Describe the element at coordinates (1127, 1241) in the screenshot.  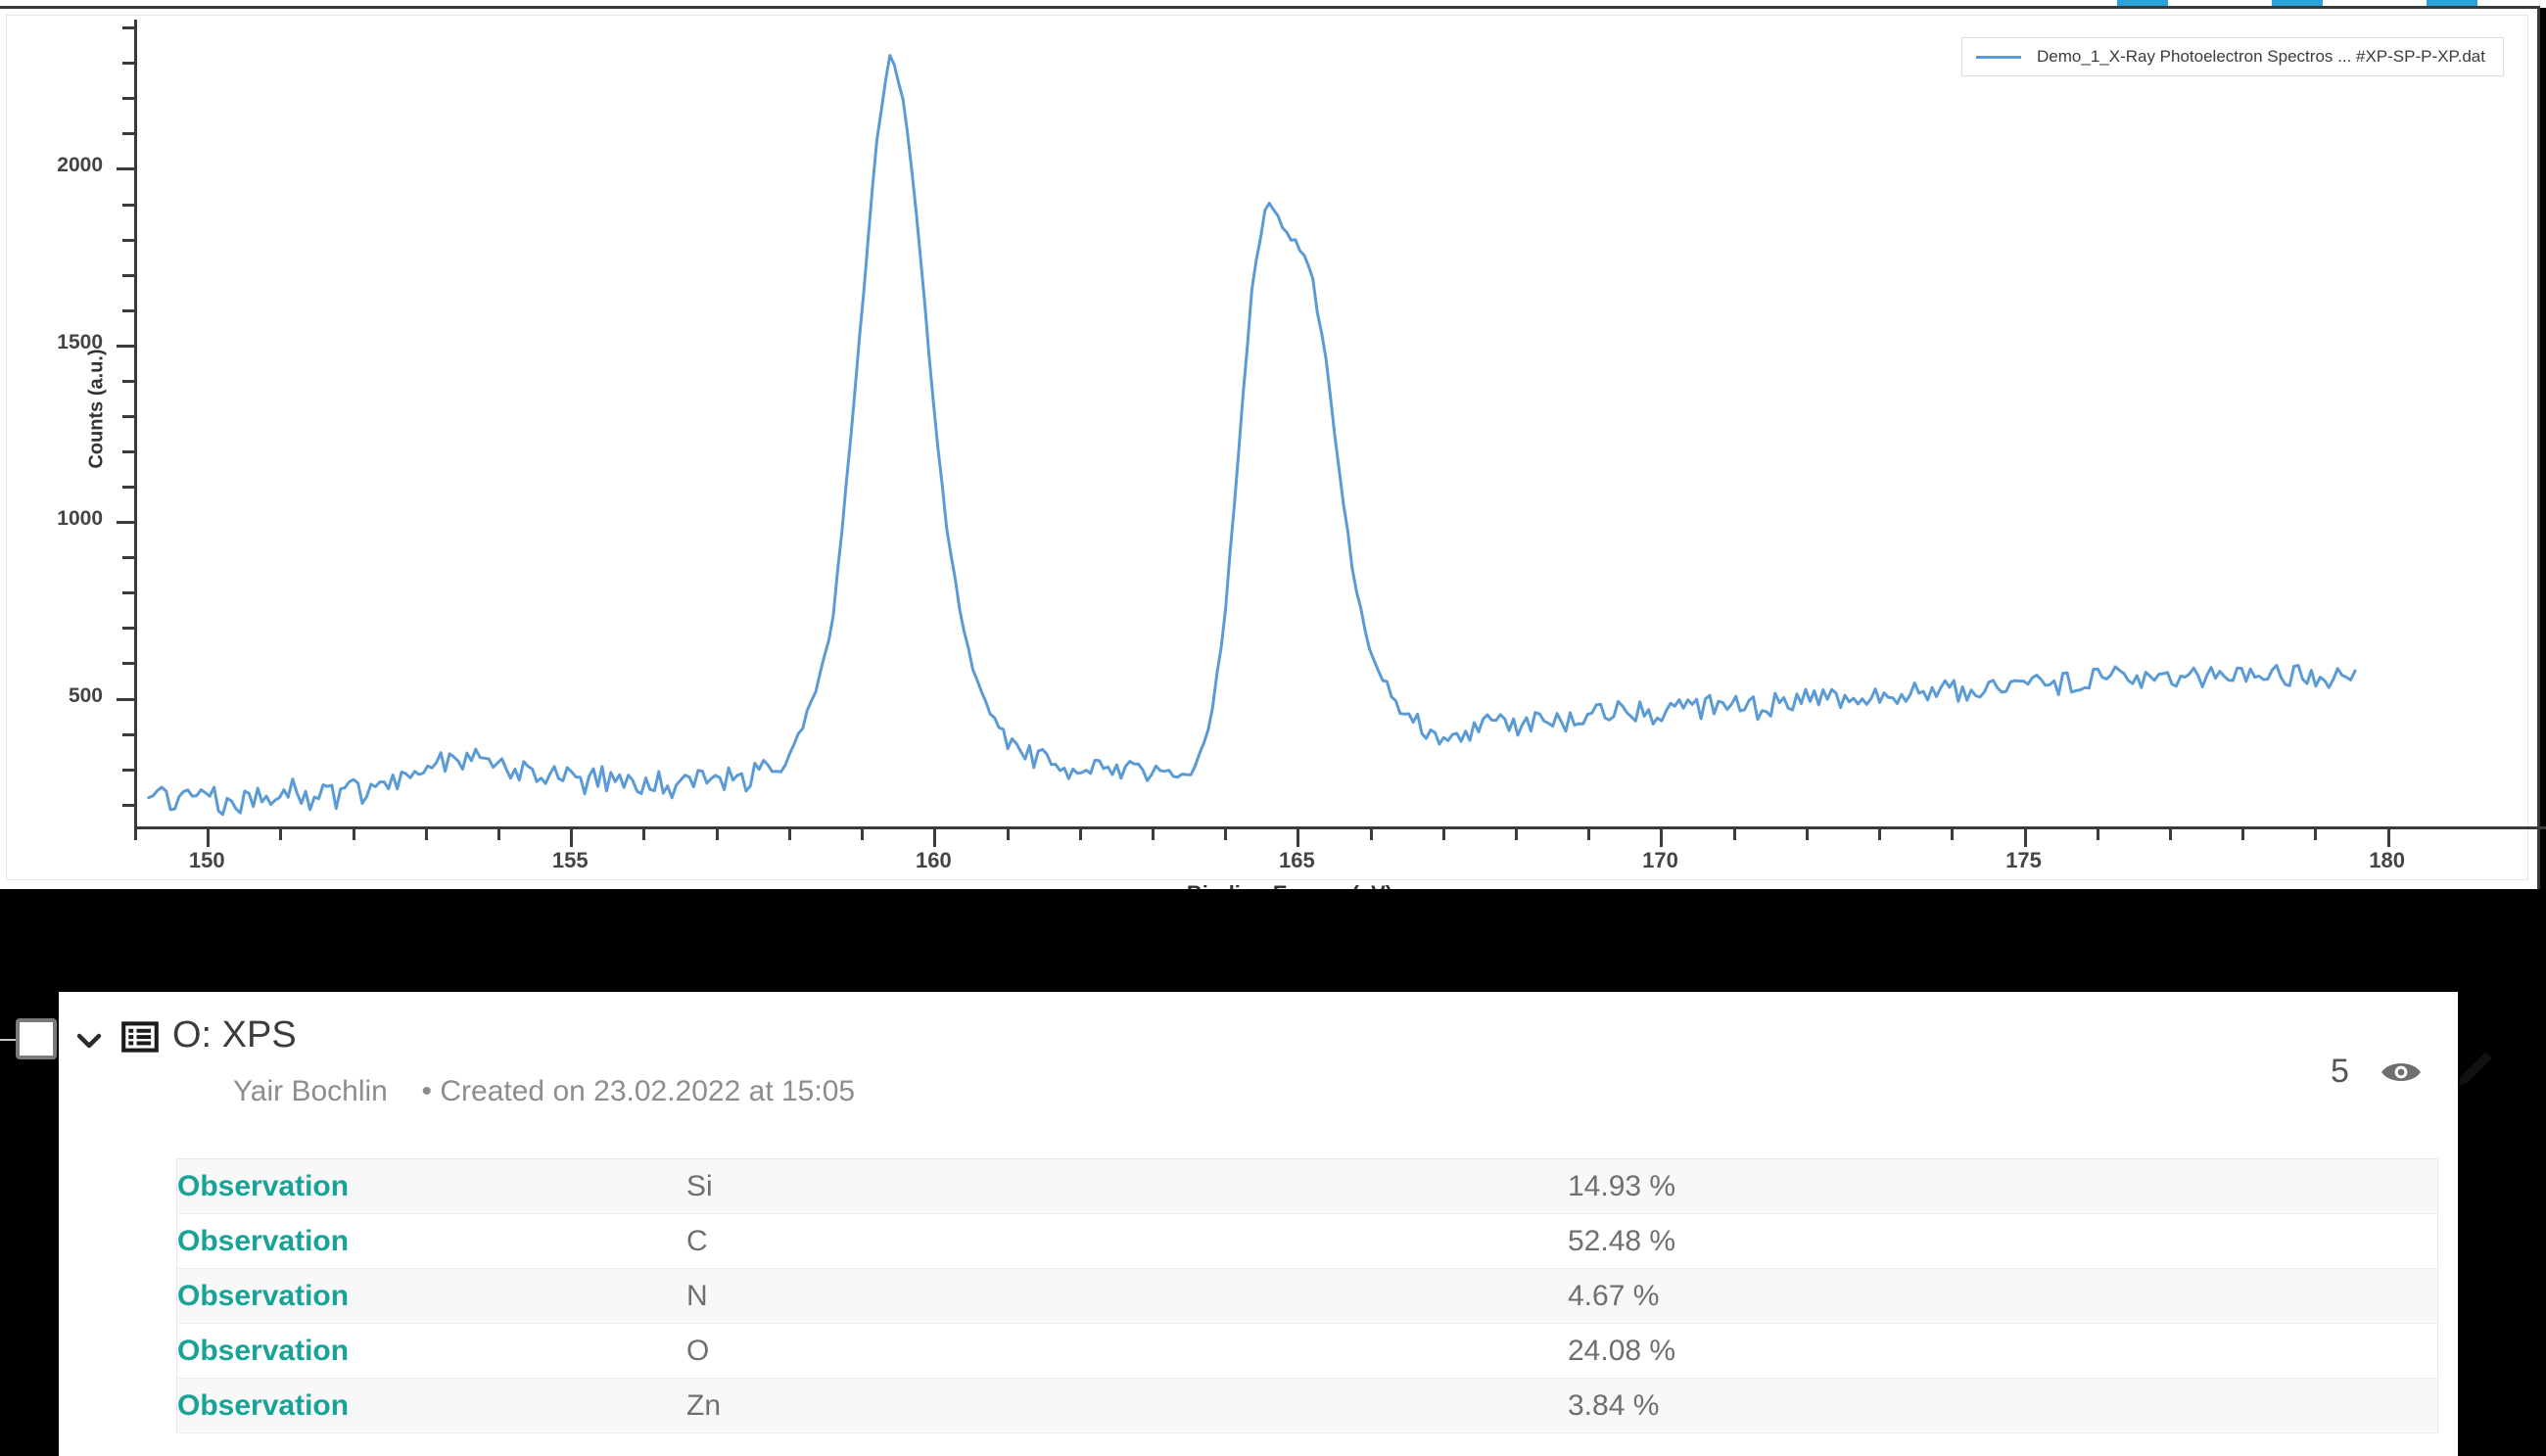
I see `observation-name: C` at that location.